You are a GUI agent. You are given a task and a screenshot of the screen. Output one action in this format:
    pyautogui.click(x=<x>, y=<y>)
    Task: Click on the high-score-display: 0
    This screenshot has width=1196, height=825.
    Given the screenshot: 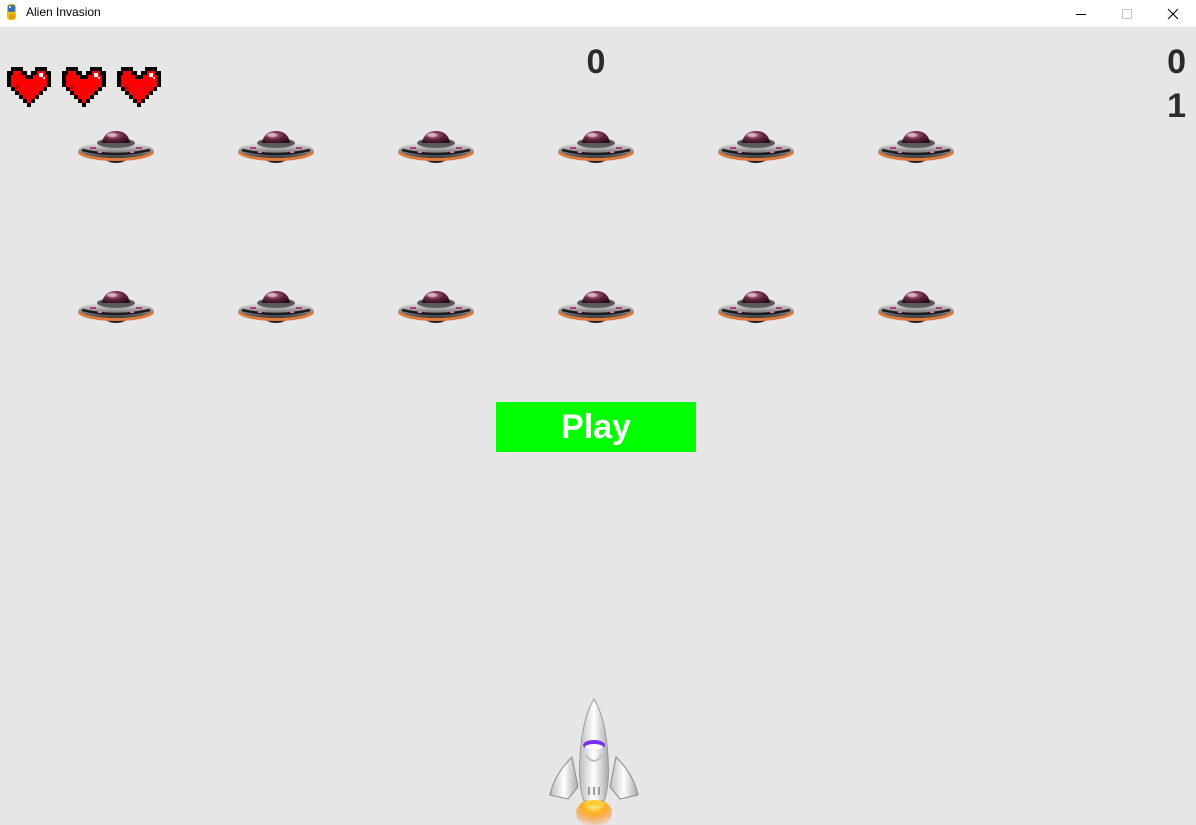 What is the action you would take?
    pyautogui.click(x=1176, y=62)
    